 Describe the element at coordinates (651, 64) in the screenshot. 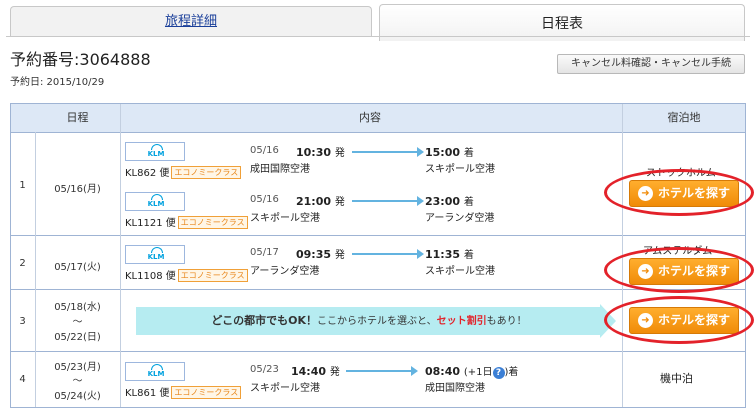

I see `cancel-button: キャンセル料確認・キャンセル手続` at that location.